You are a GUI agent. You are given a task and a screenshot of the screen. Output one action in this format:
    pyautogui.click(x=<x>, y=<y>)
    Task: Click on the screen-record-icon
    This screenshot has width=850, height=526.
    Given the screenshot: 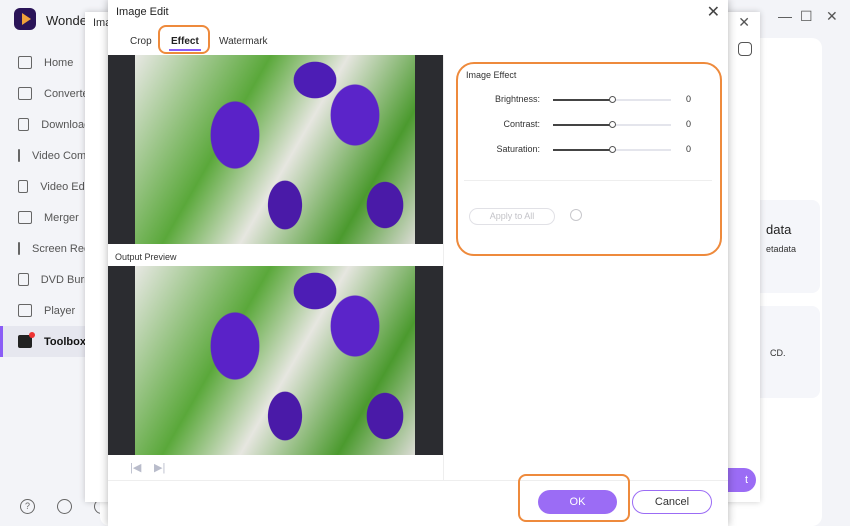 What is the action you would take?
    pyautogui.click(x=19, y=248)
    